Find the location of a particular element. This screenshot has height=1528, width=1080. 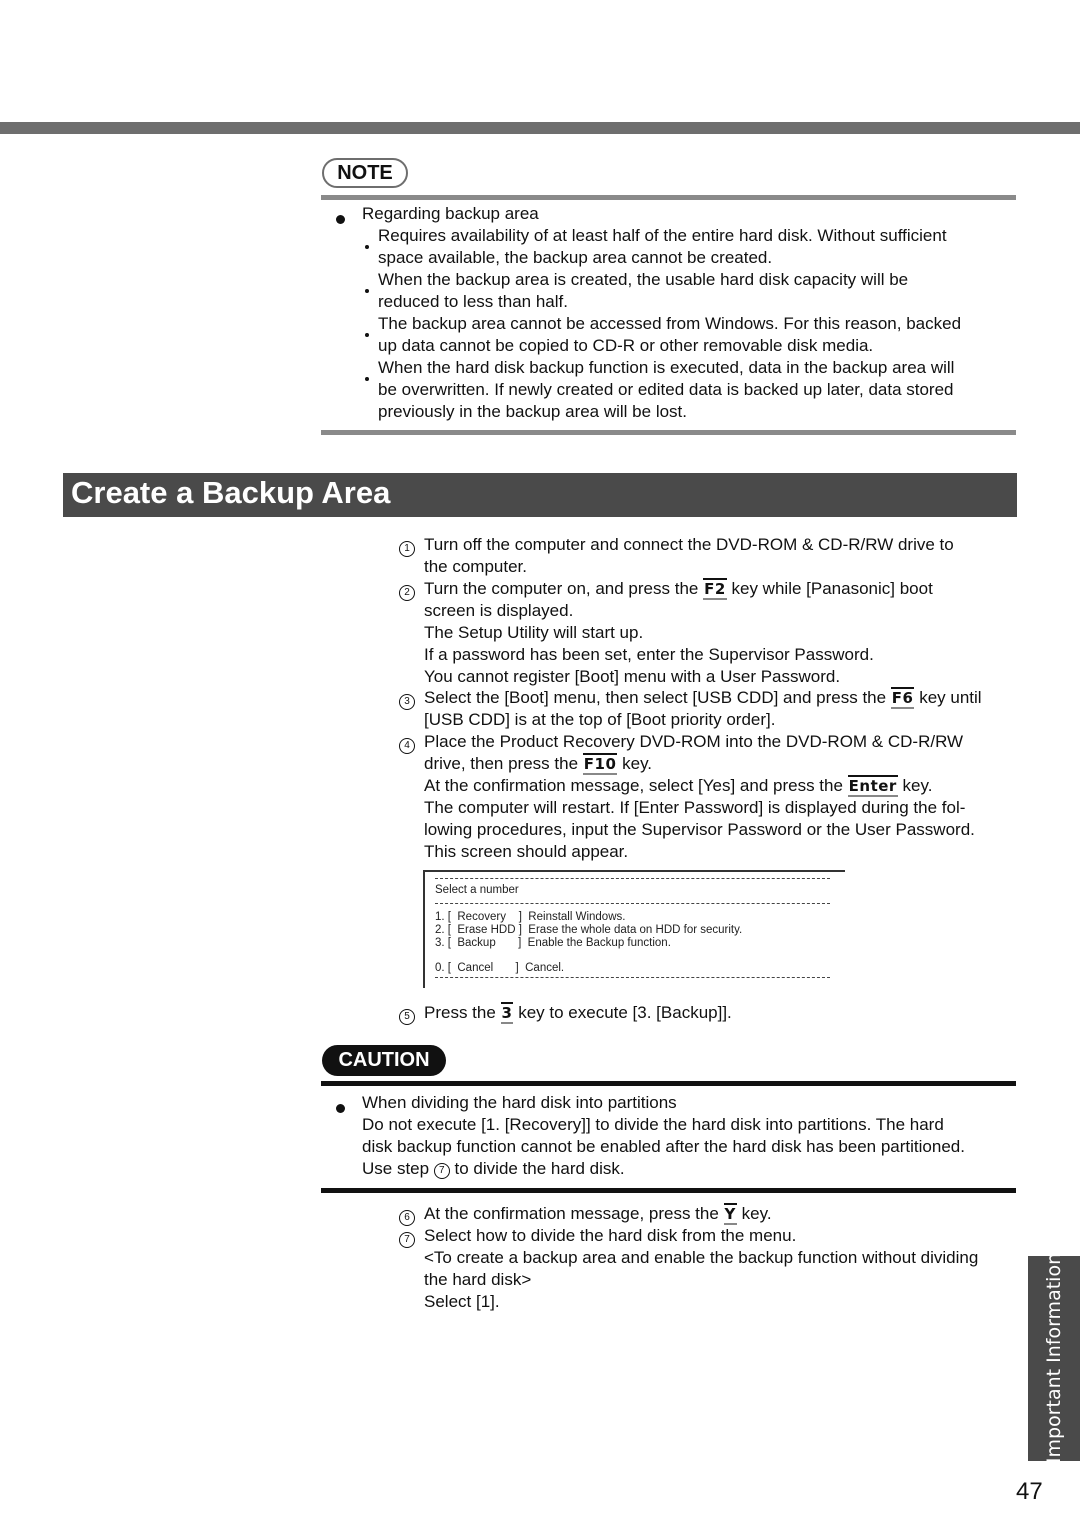

step-number-icon: 6 is located at coordinates (407, 1216).